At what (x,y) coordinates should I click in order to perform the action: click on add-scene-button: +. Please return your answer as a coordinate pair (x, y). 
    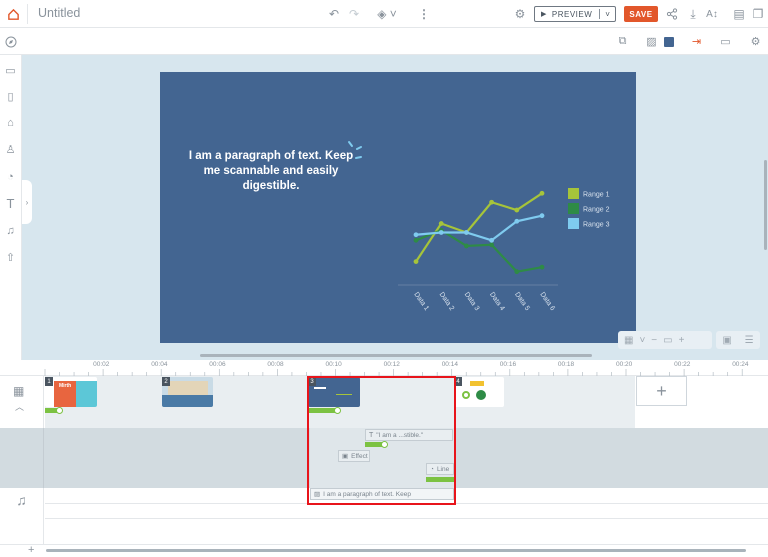
    Looking at the image, I should click on (661, 391).